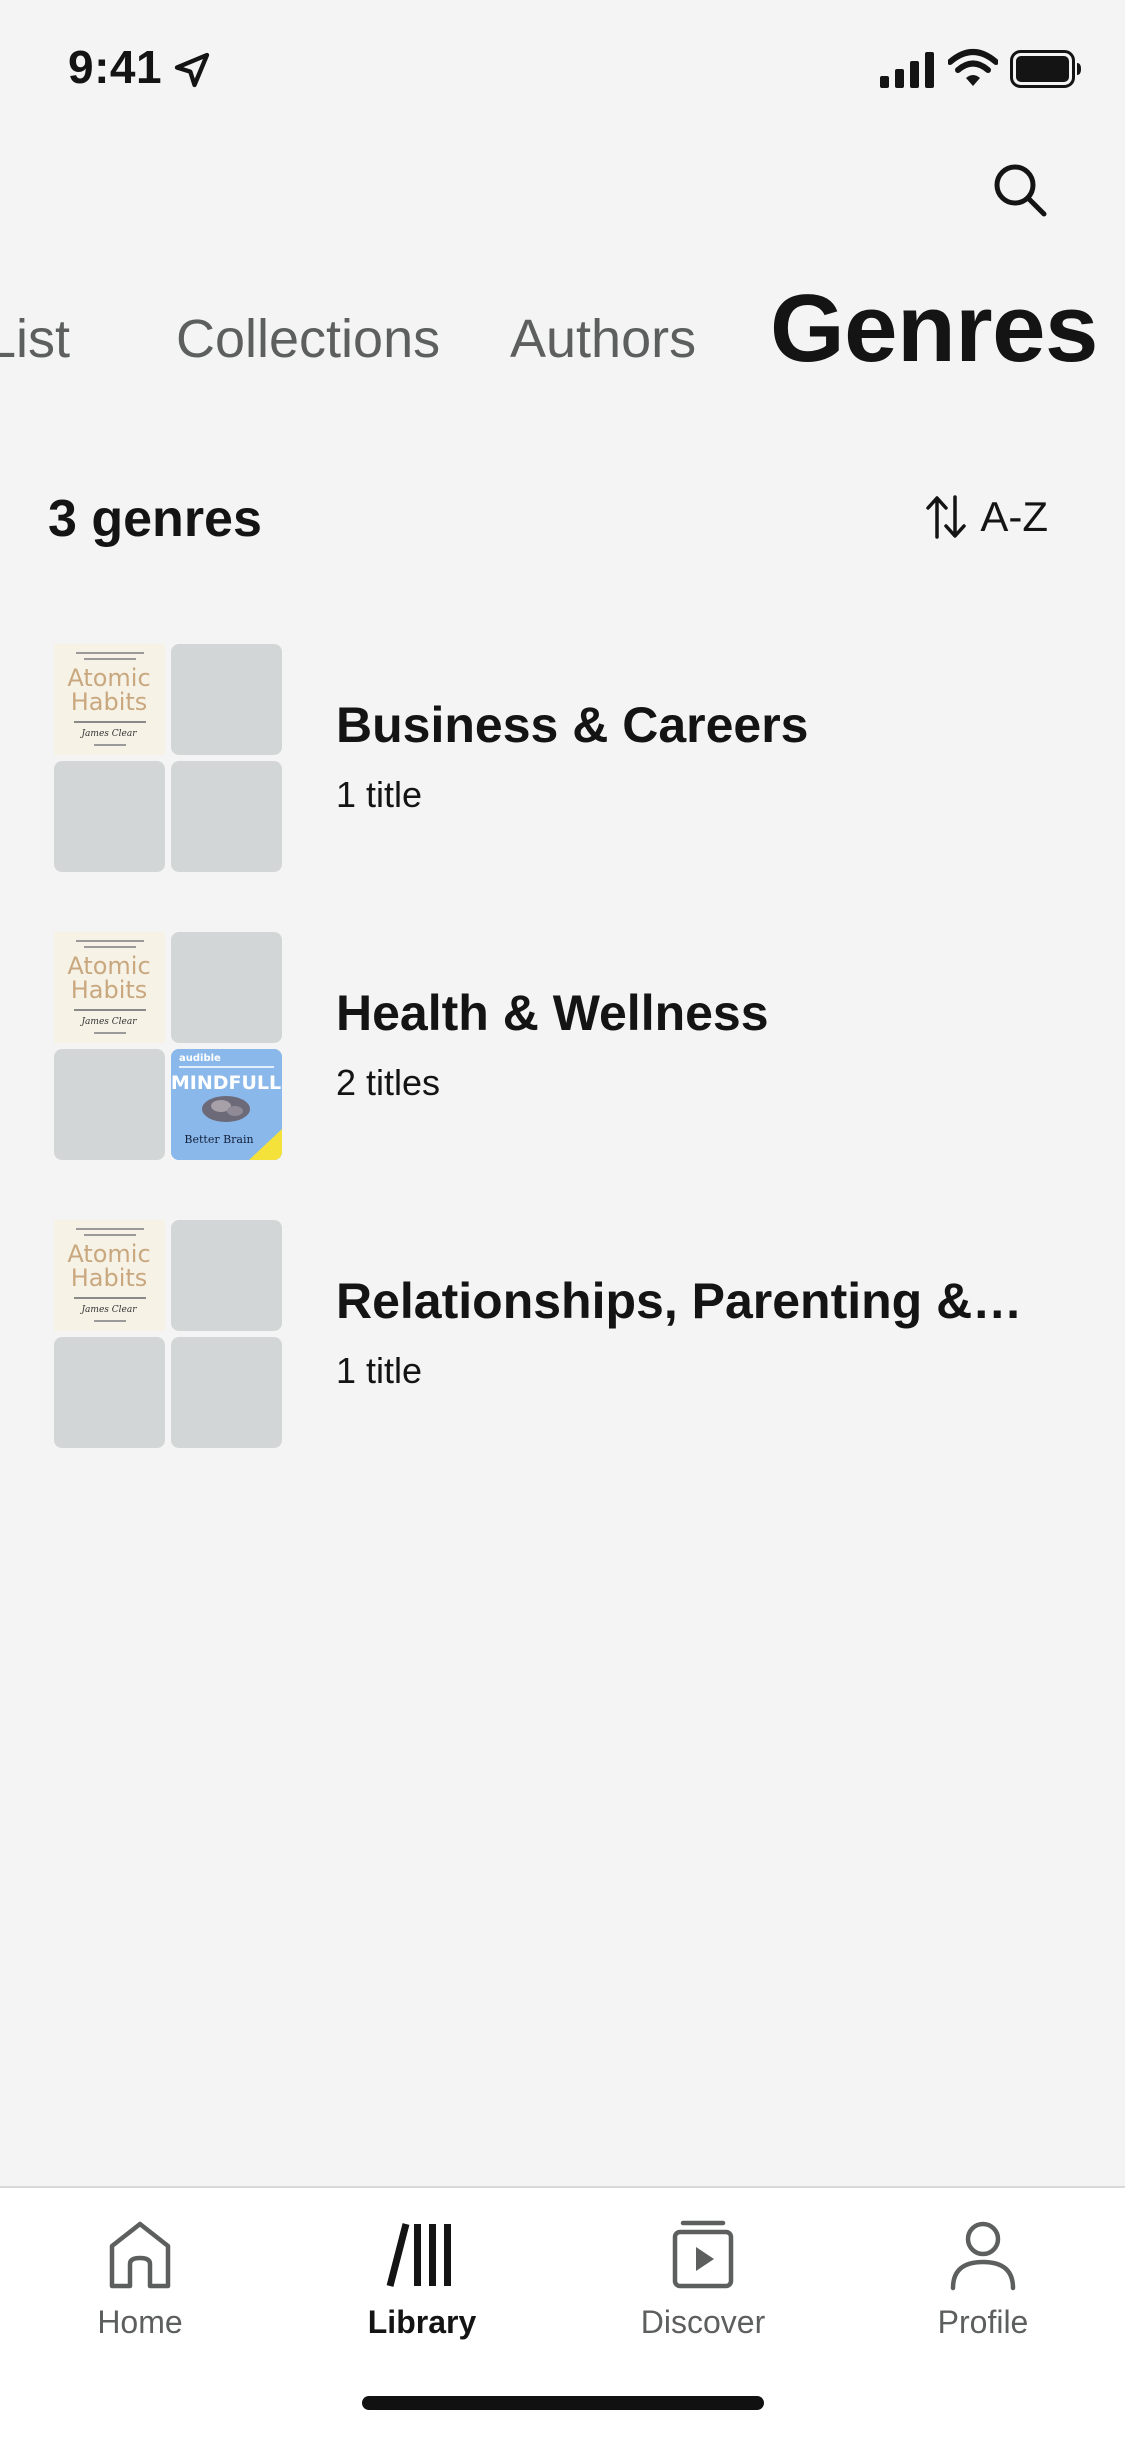 This screenshot has width=1125, height=2438. Describe the element at coordinates (155, 519) in the screenshot. I see `genre-count: 3 genres` at that location.